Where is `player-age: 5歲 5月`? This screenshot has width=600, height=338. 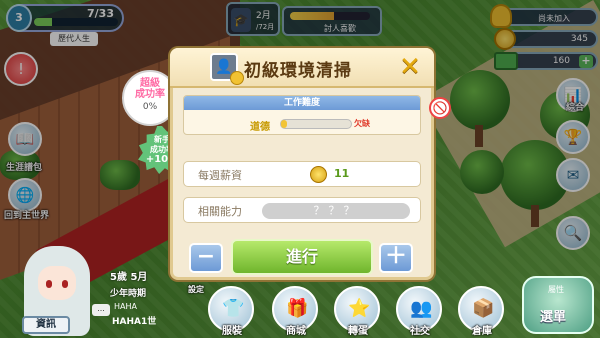
player-age: 5歲 5月 is located at coordinates (128, 275).